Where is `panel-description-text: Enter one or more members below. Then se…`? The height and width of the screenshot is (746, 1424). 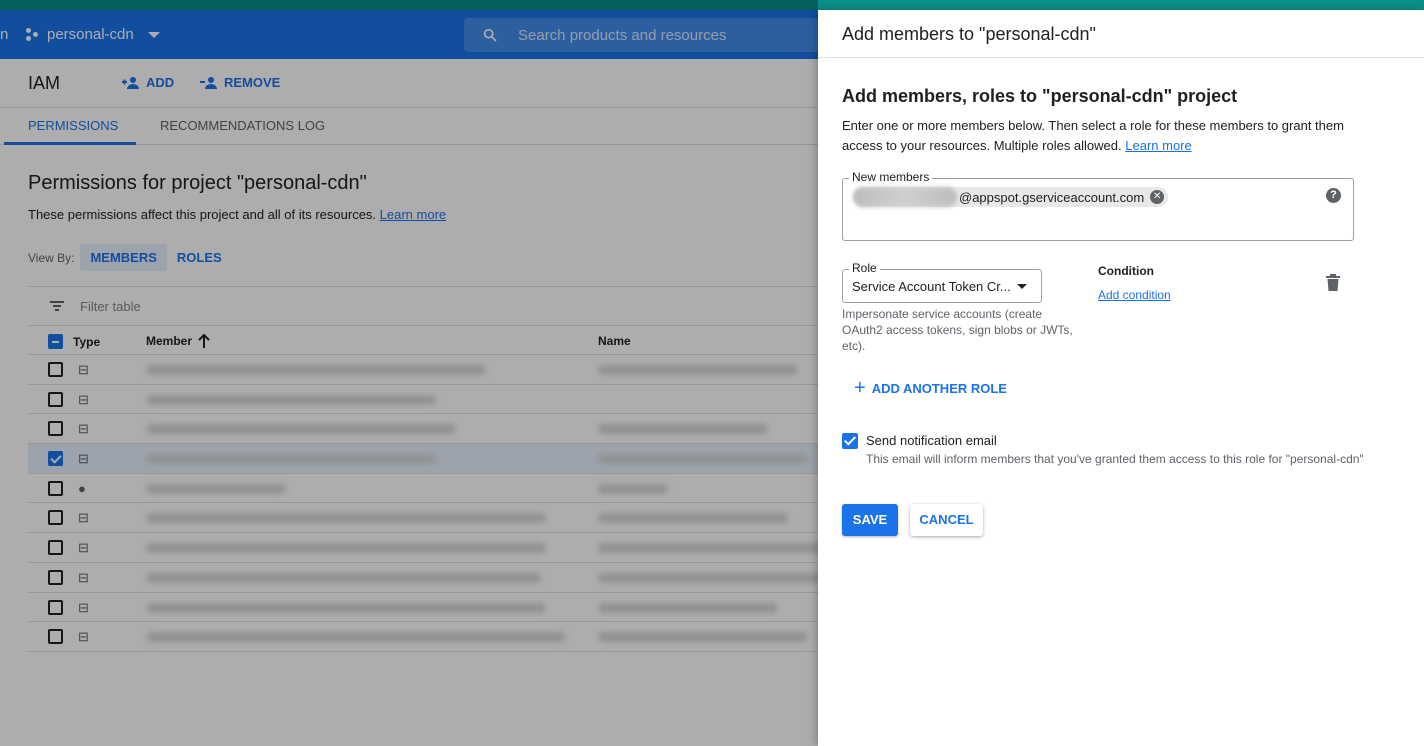
panel-description-text: Enter one or more members below. Then se… is located at coordinates (1093, 135).